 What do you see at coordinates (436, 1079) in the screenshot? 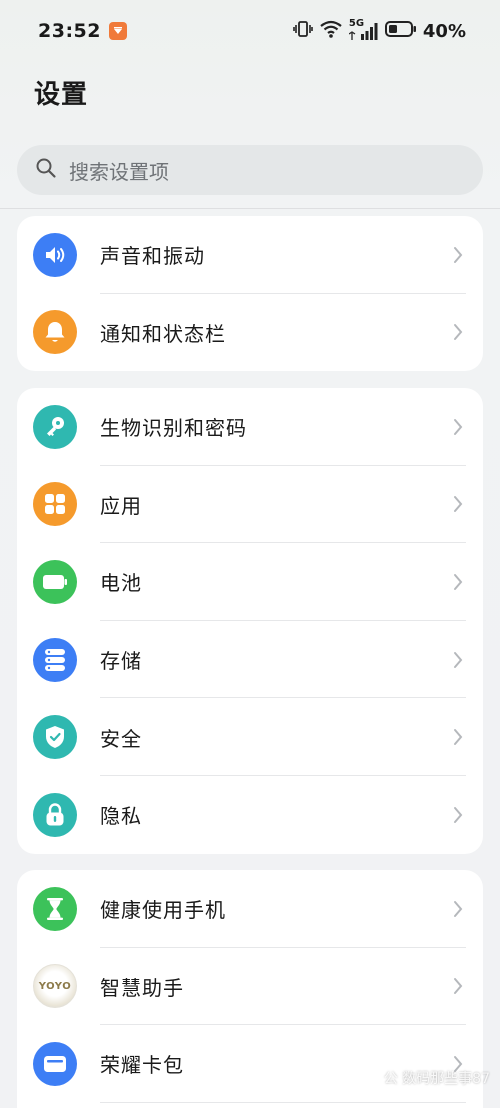
I see `watermark: 公 数码那些事87` at bounding box center [436, 1079].